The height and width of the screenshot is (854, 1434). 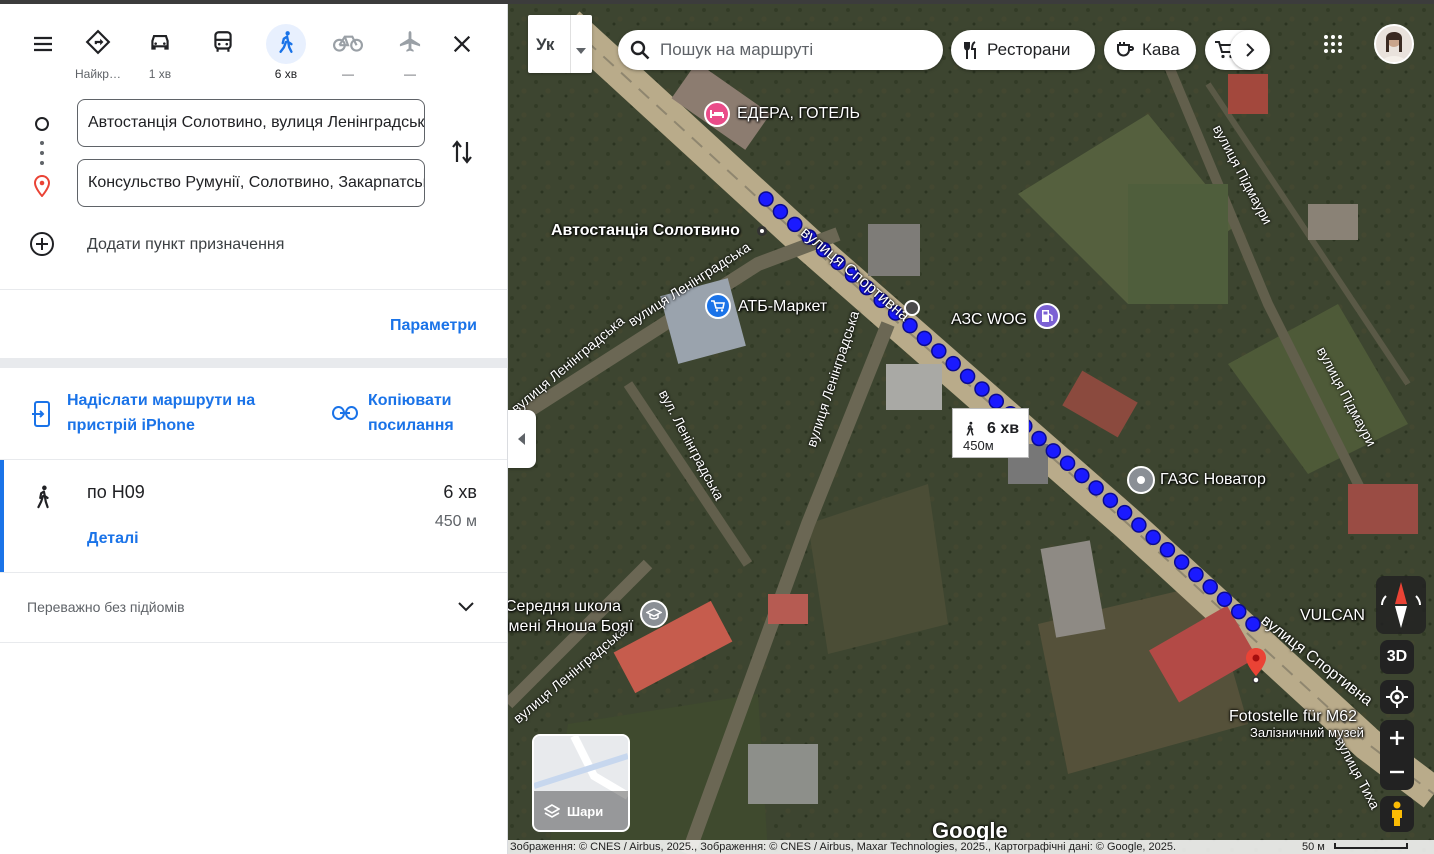 What do you see at coordinates (1334, 45) in the screenshot?
I see `apps-grid-icon` at bounding box center [1334, 45].